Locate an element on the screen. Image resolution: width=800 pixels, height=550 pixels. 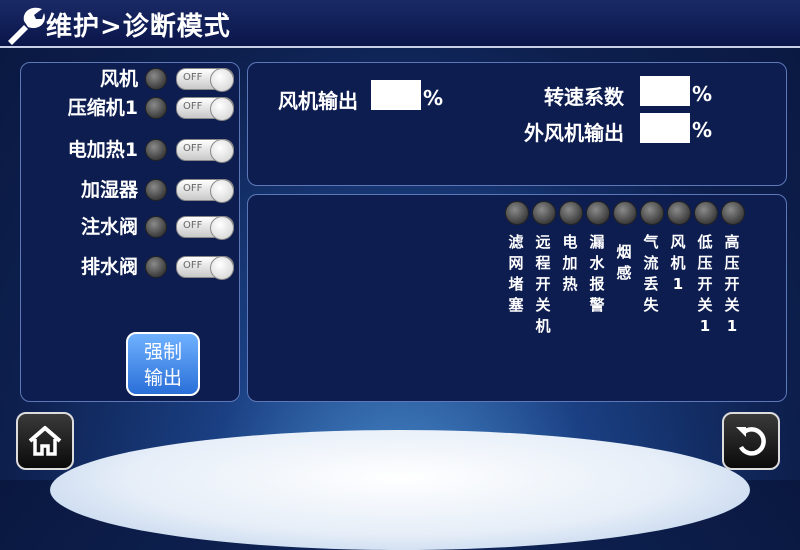
fan-output-unit: % is located at coordinates (433, 98).